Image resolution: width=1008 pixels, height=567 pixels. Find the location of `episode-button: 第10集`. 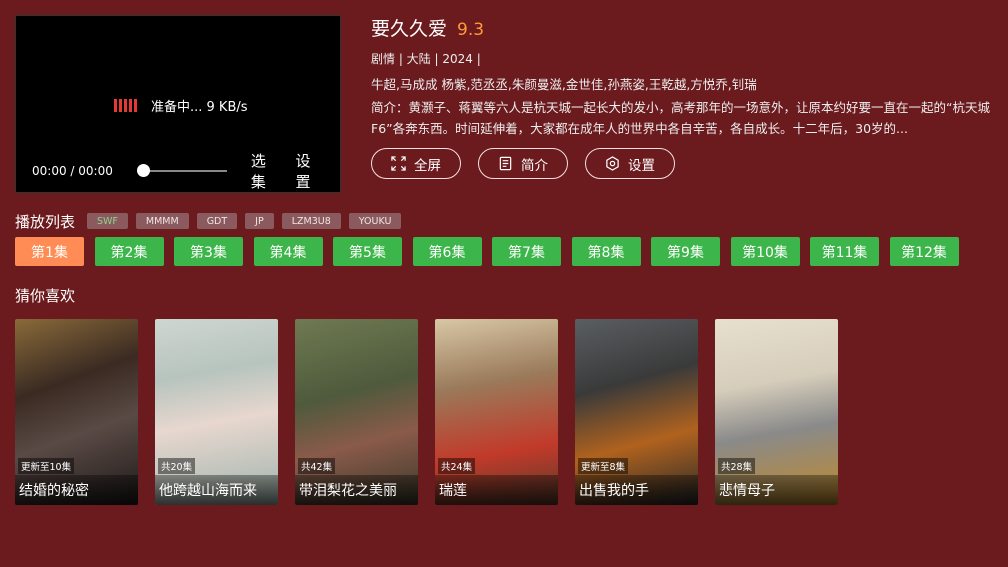

episode-button: 第10集 is located at coordinates (765, 251).